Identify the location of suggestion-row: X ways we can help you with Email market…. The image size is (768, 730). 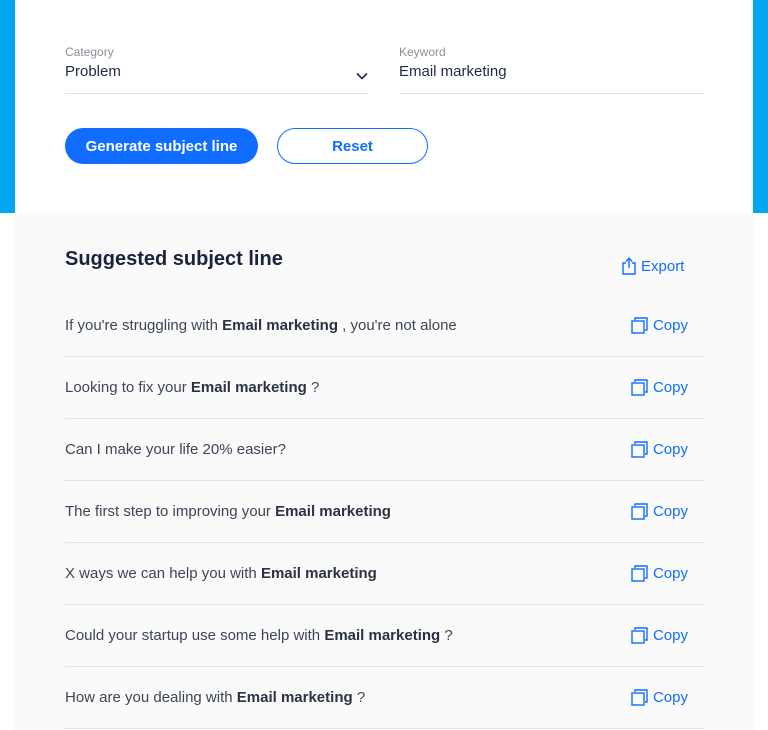
(384, 574).